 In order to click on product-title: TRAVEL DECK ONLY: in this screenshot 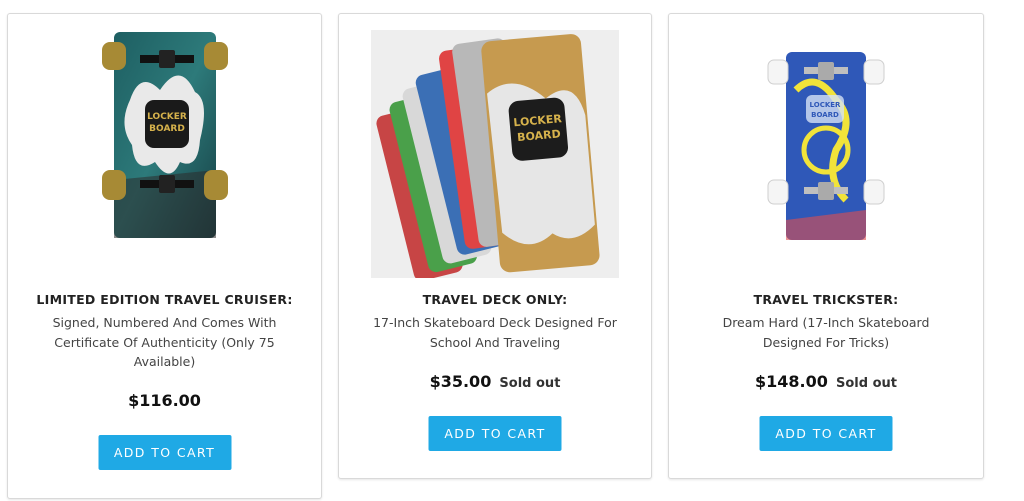, I will do `click(495, 300)`.